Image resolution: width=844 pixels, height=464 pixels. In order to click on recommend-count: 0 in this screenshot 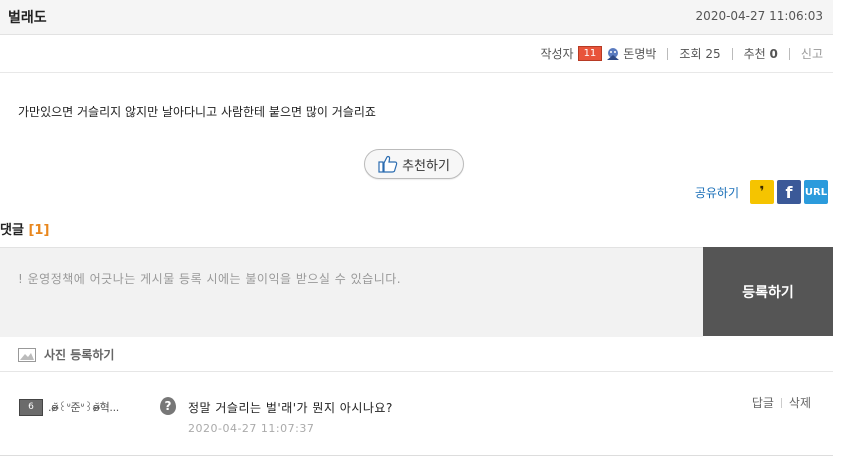, I will do `click(773, 53)`.